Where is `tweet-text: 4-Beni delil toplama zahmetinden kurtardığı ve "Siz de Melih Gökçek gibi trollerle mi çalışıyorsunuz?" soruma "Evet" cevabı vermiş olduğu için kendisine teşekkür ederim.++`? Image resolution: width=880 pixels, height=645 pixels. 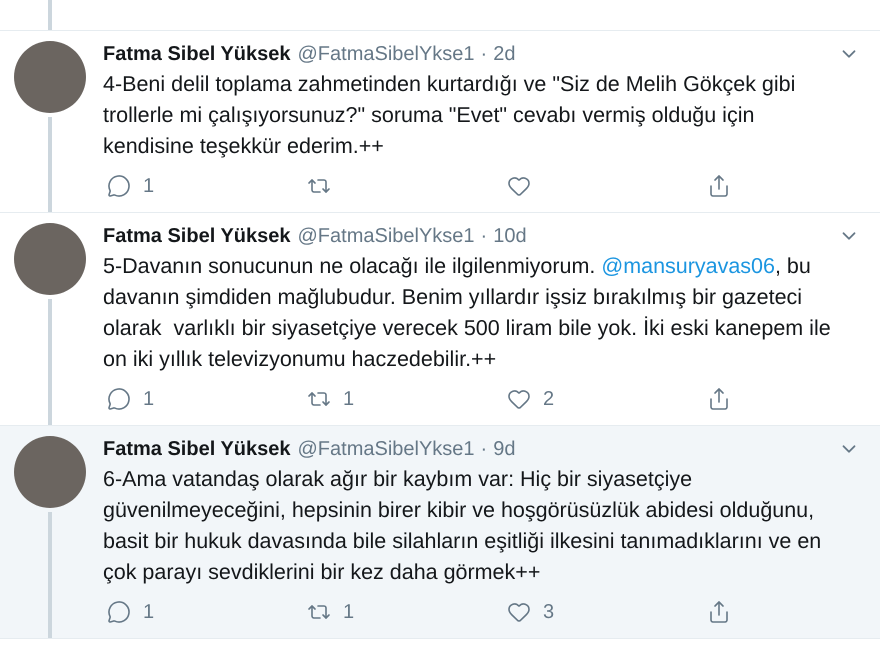 tweet-text: 4-Beni delil toplama zahmetinden kurtardığı ve "Siz de Melih Gökçek gibi trollerle mi çalışıyorsunuz?" soruma "Evet" cevabı vermiş olduğu için kendisine teşekkür ederim.++ is located at coordinates (449, 115).